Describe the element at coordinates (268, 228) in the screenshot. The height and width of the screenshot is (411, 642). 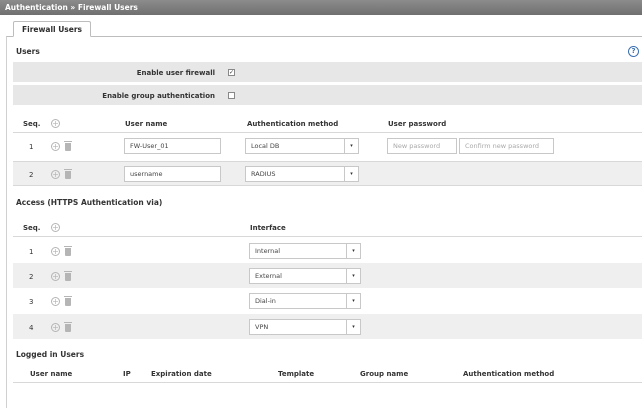
I see `col-interface: Interface` at that location.